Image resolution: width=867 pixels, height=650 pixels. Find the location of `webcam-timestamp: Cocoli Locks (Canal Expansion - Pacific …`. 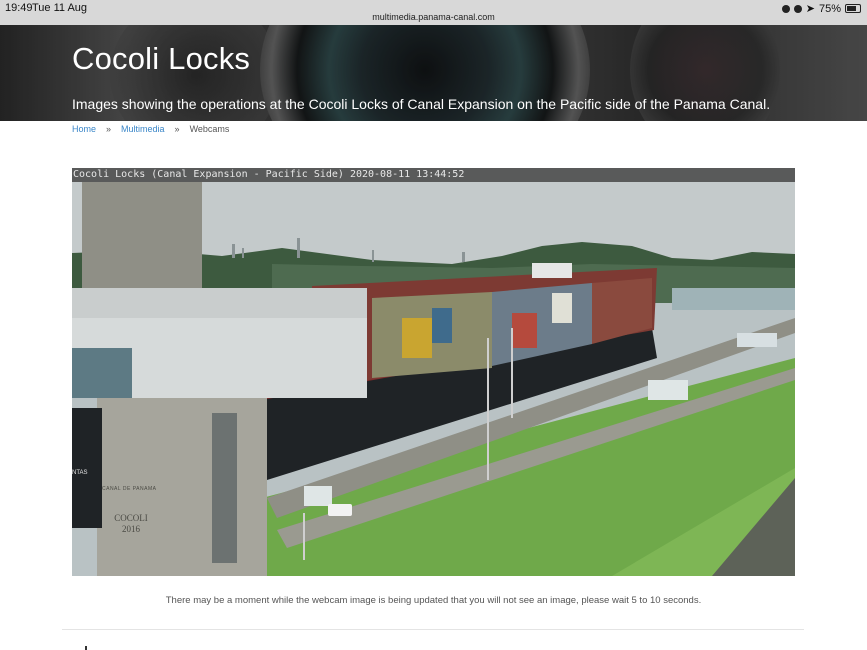

webcam-timestamp: Cocoli Locks (Canal Expansion - Pacific … is located at coordinates (433, 175).